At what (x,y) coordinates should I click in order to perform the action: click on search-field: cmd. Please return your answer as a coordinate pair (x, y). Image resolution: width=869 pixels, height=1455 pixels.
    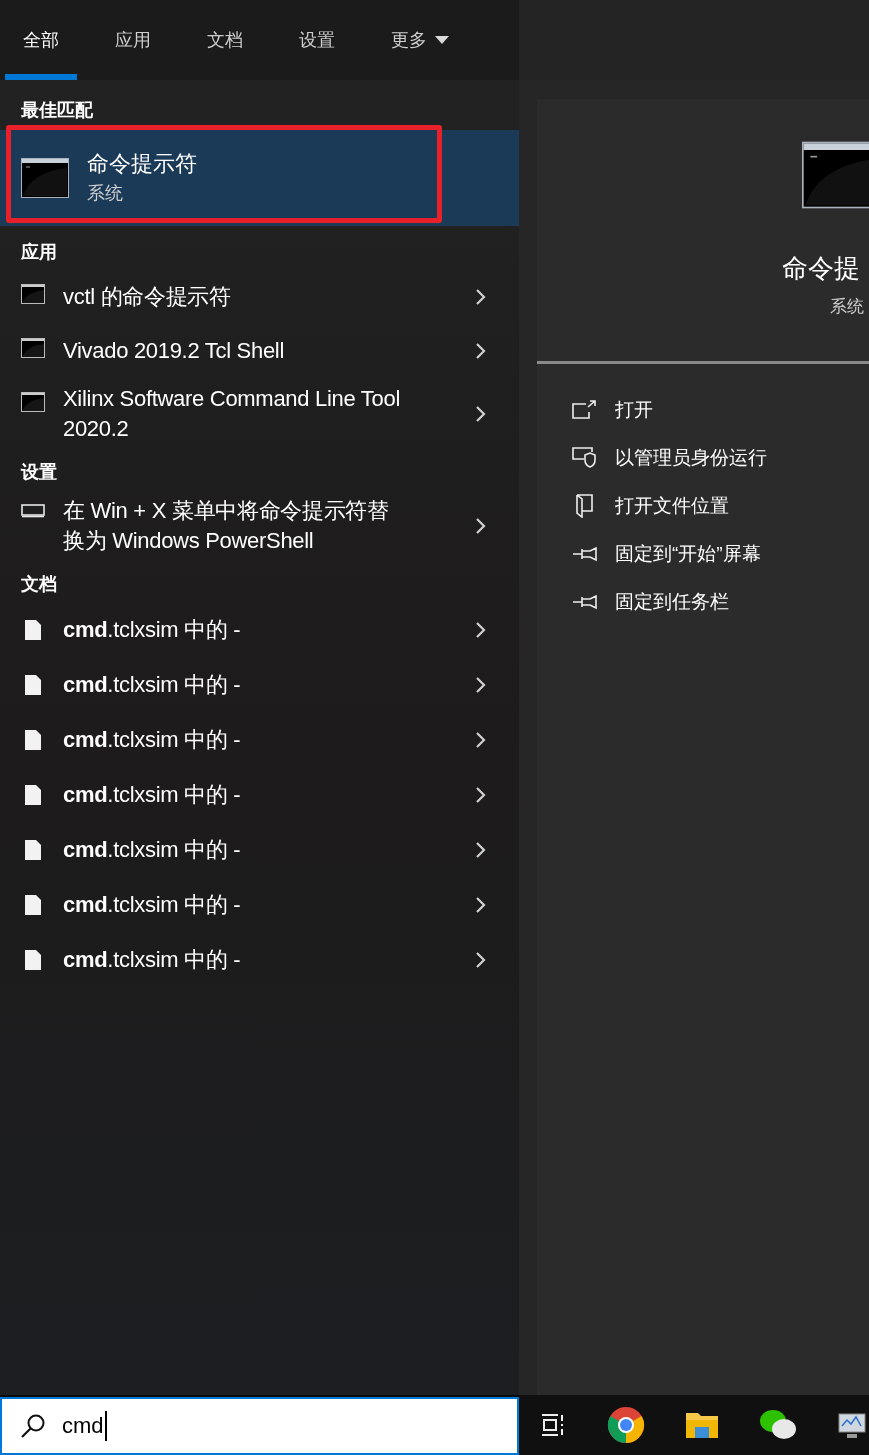
    Looking at the image, I should click on (259, 1426).